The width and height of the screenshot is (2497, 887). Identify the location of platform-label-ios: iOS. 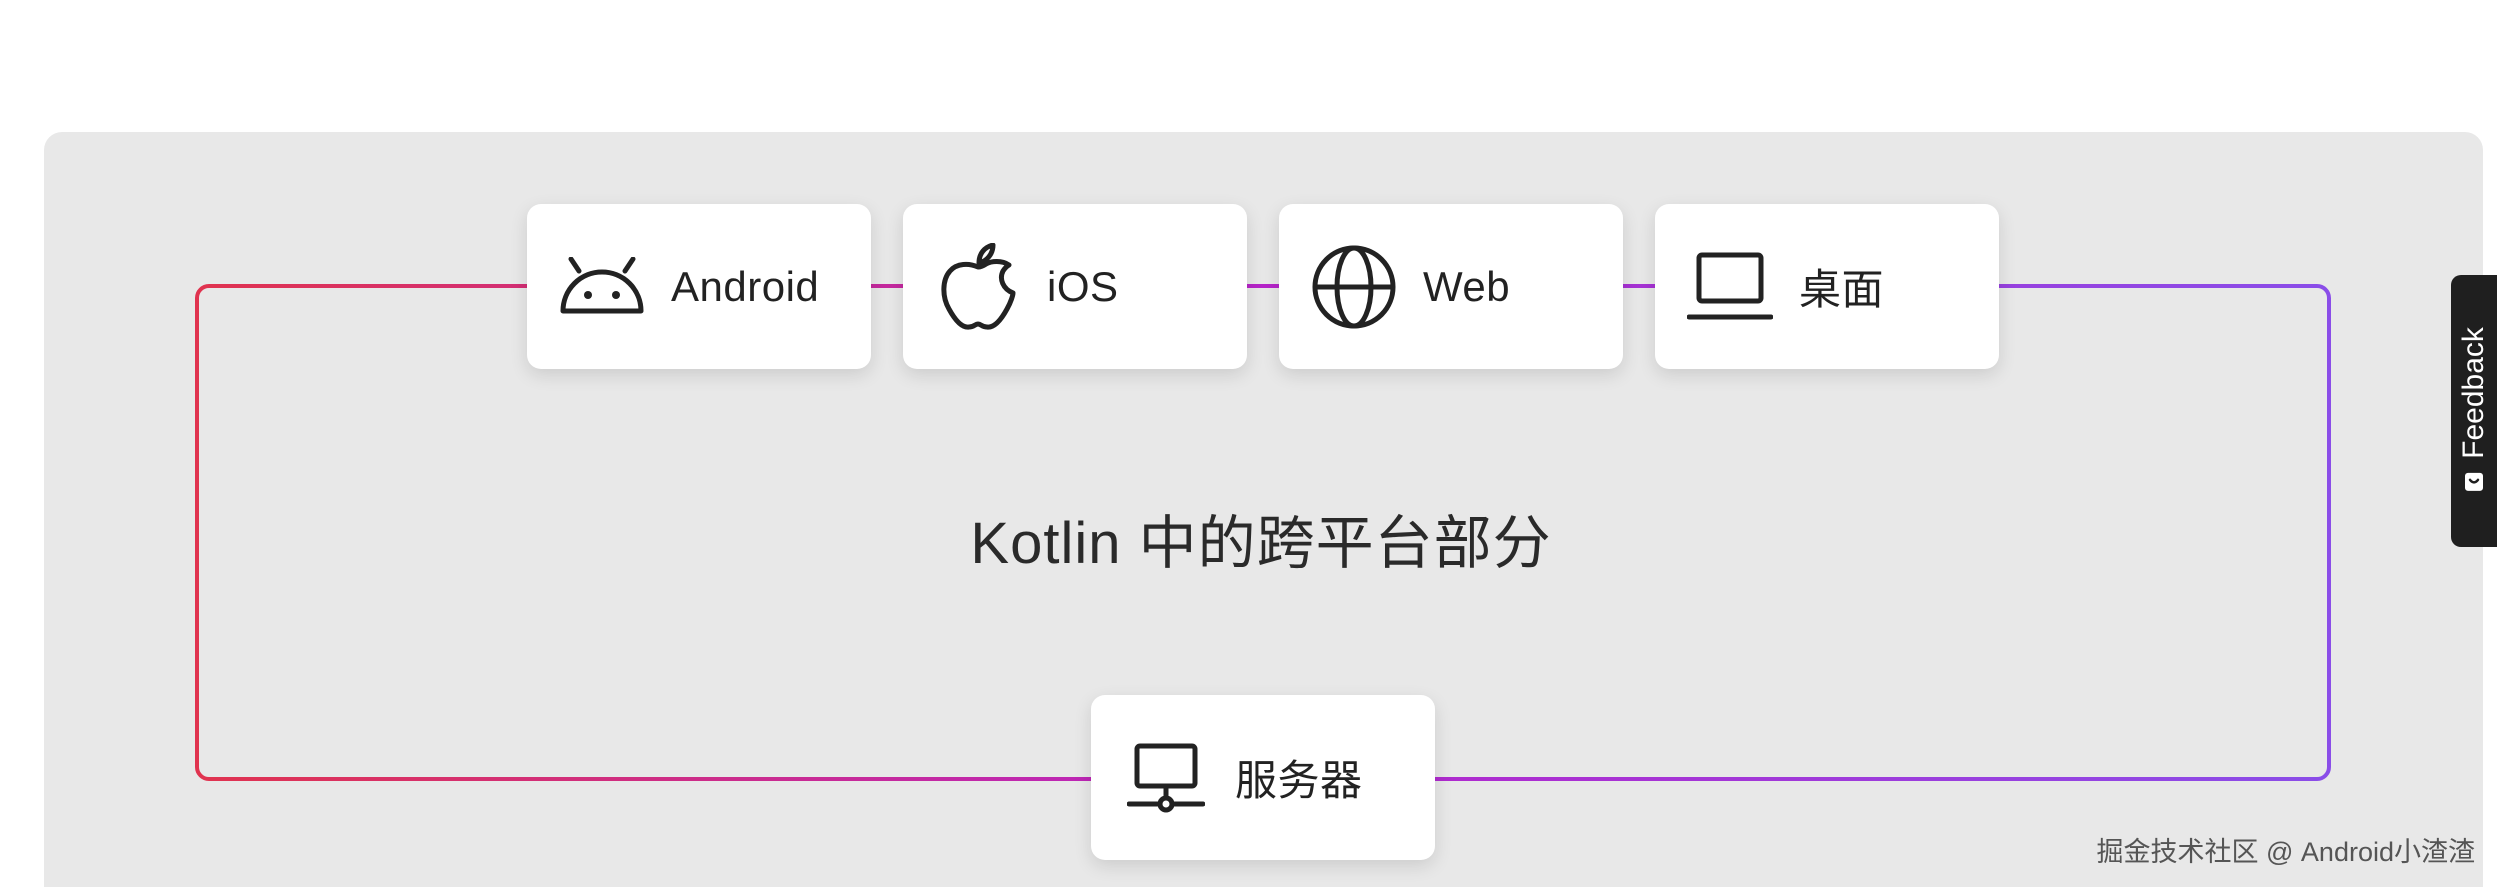
(1083, 286).